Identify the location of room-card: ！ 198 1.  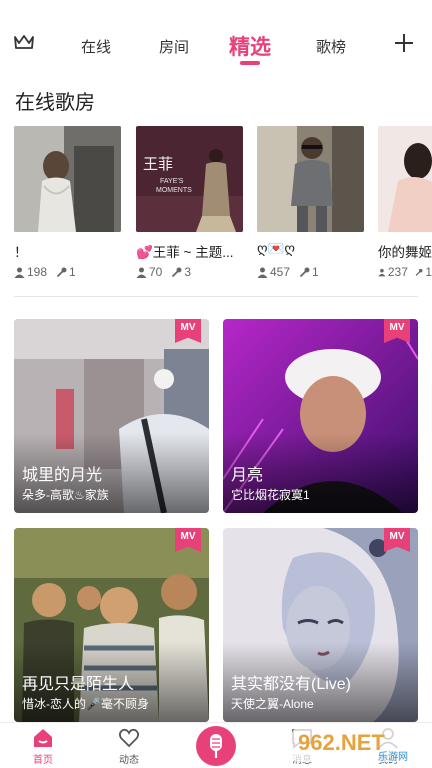
(67, 202).